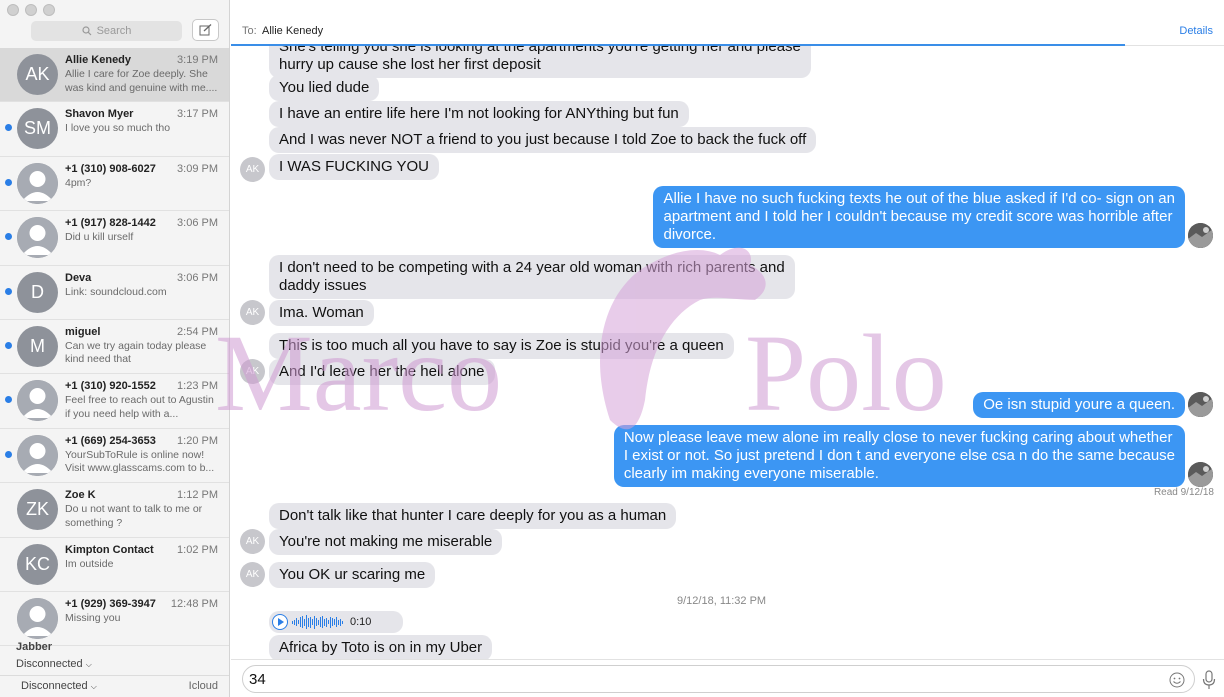 This screenshot has height=697, width=1224. Describe the element at coordinates (114, 619) in the screenshot. I see `conversation-item: +1 (929) 369-3947 12:48 PM Missing you` at that location.